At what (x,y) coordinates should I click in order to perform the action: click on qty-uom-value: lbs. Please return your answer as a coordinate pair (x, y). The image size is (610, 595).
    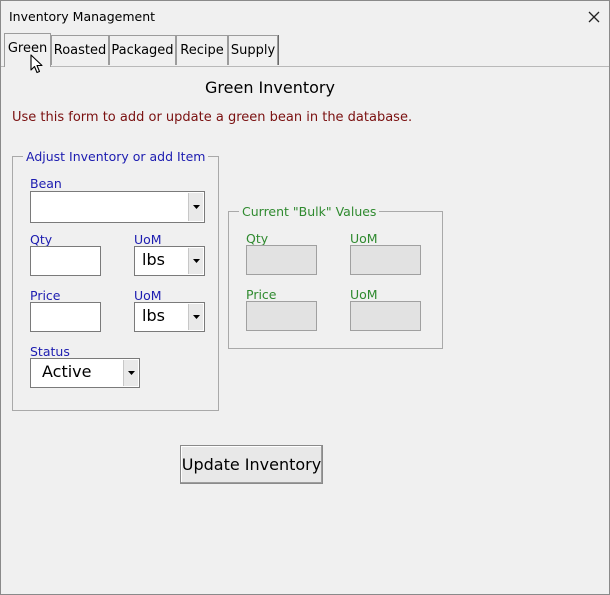
    Looking at the image, I should click on (153, 259).